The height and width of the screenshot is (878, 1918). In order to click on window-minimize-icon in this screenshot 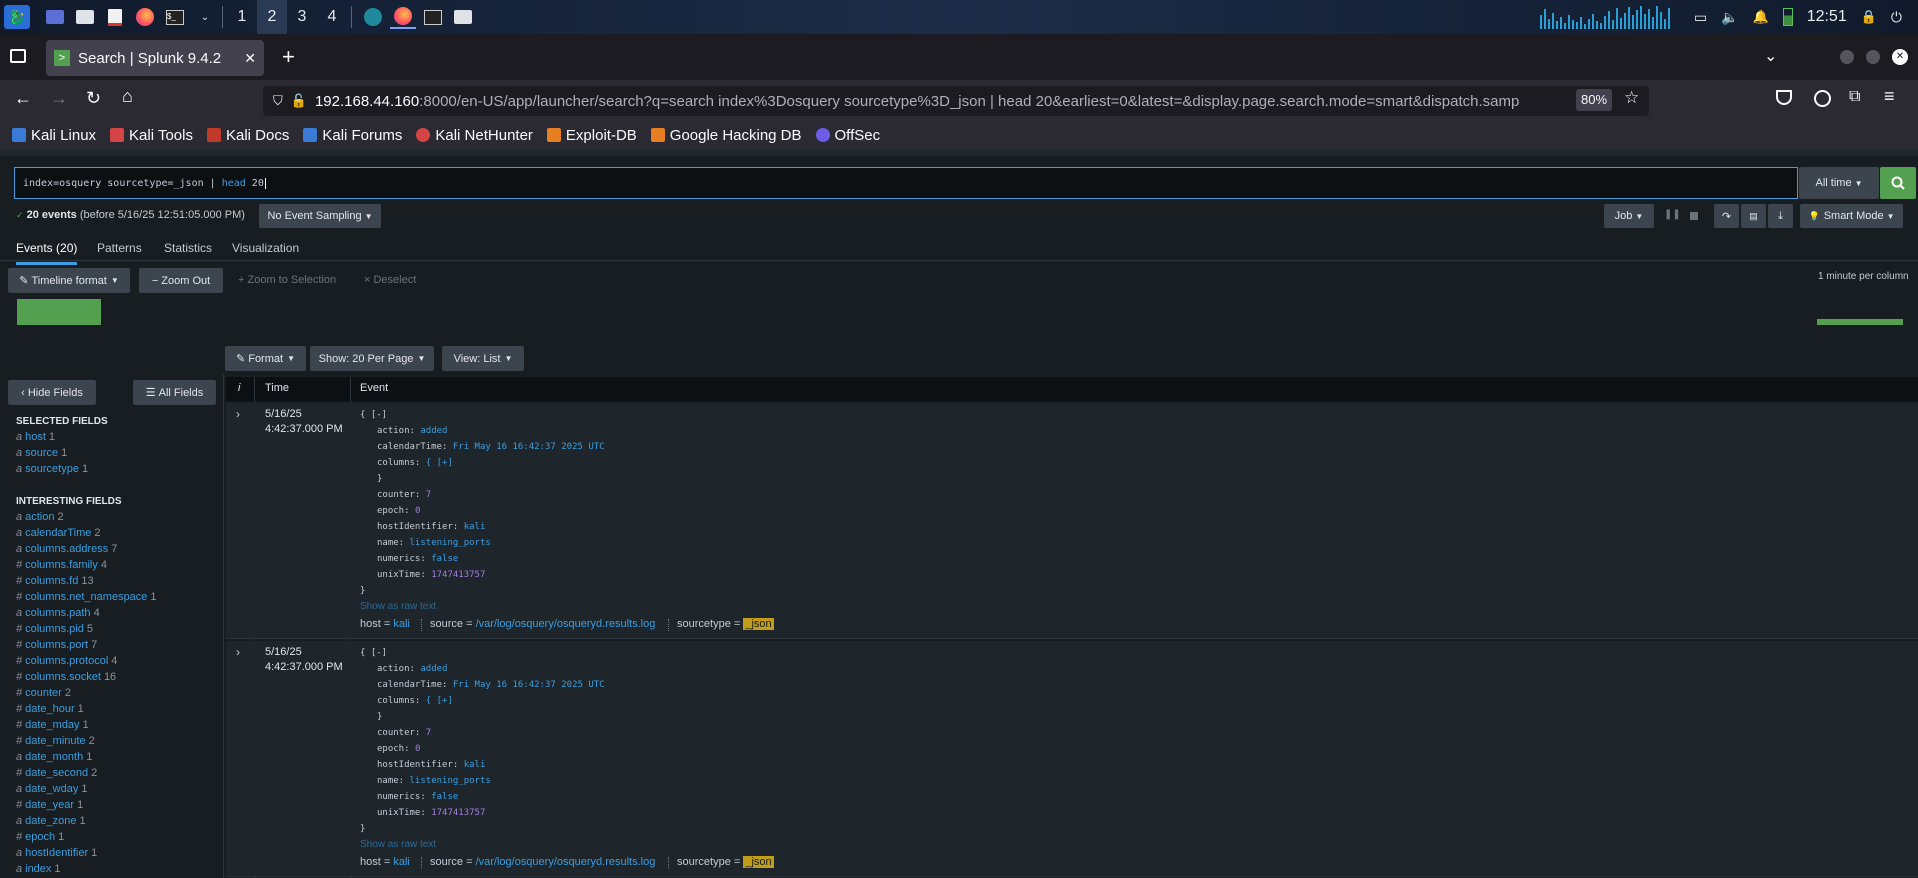, I will do `click(1847, 57)`.